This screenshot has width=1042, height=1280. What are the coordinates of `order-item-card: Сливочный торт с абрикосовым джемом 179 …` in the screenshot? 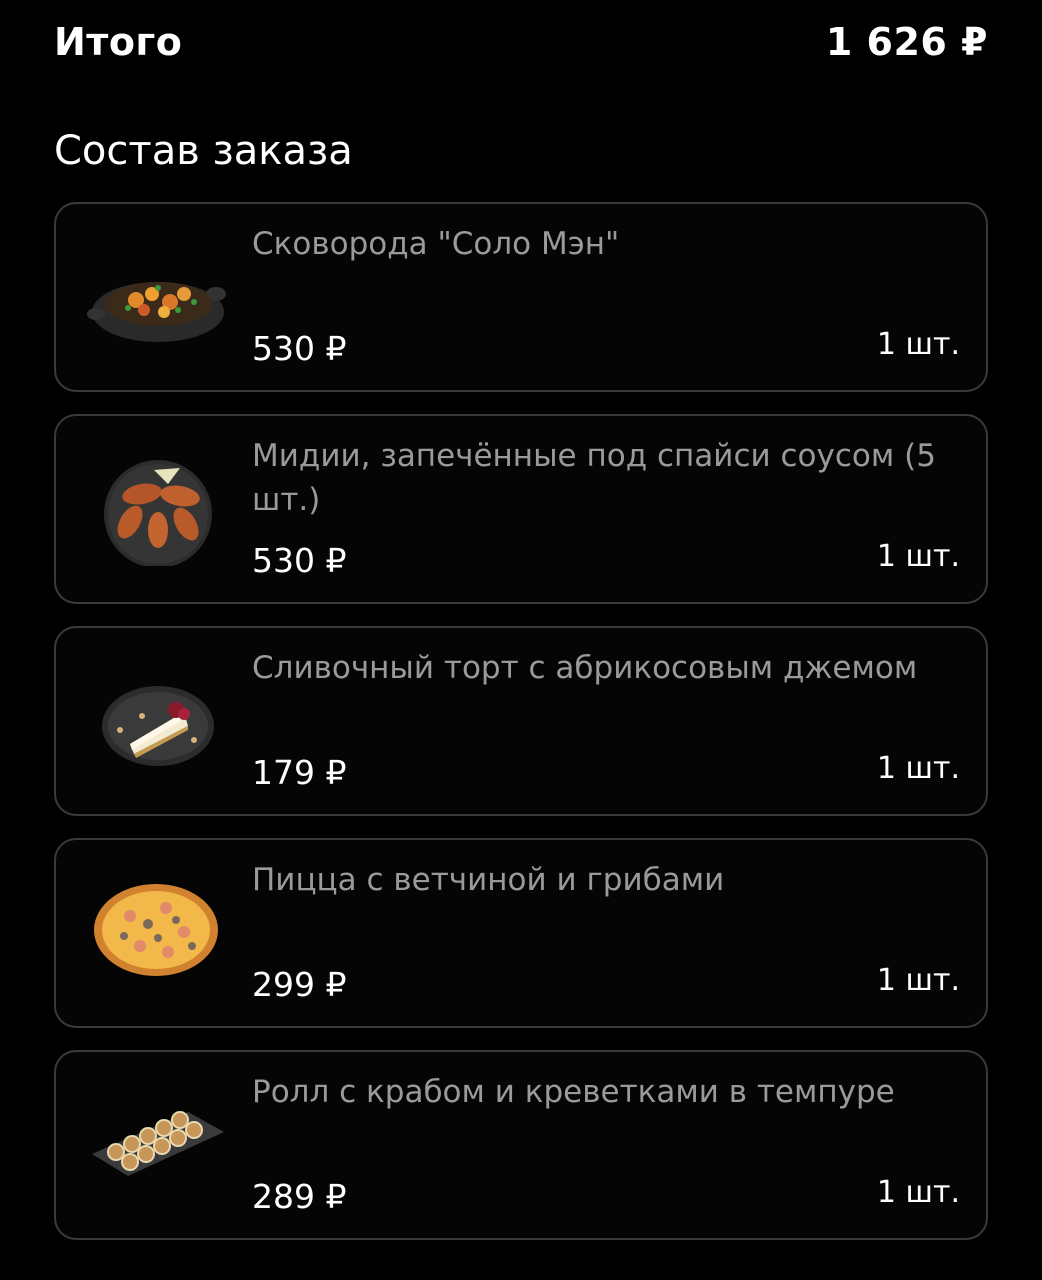 It's located at (521, 721).